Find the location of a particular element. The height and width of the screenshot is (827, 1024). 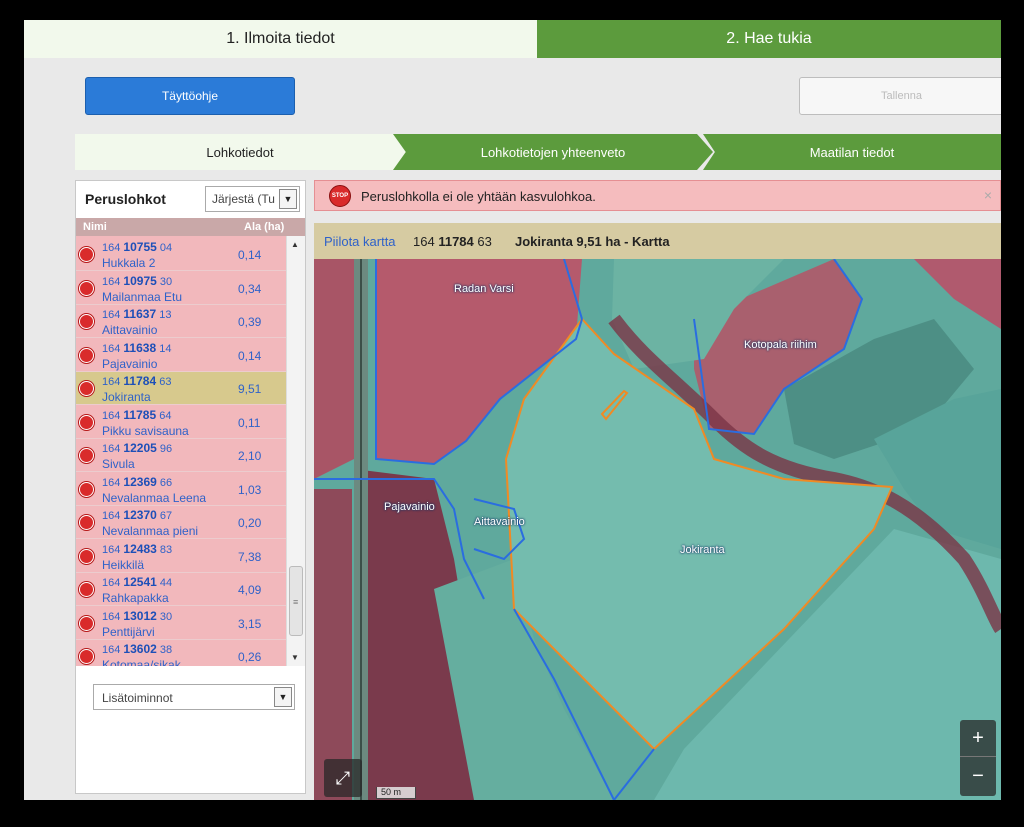

tab-lohkotiedot: Lohkotiedot is located at coordinates (240, 152).